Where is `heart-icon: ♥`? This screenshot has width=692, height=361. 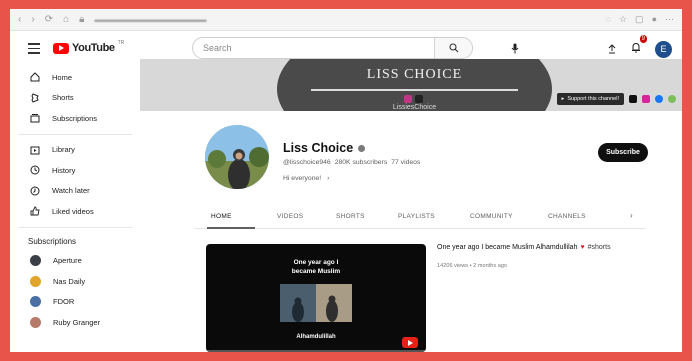
heart-icon: ♥ is located at coordinates (582, 247).